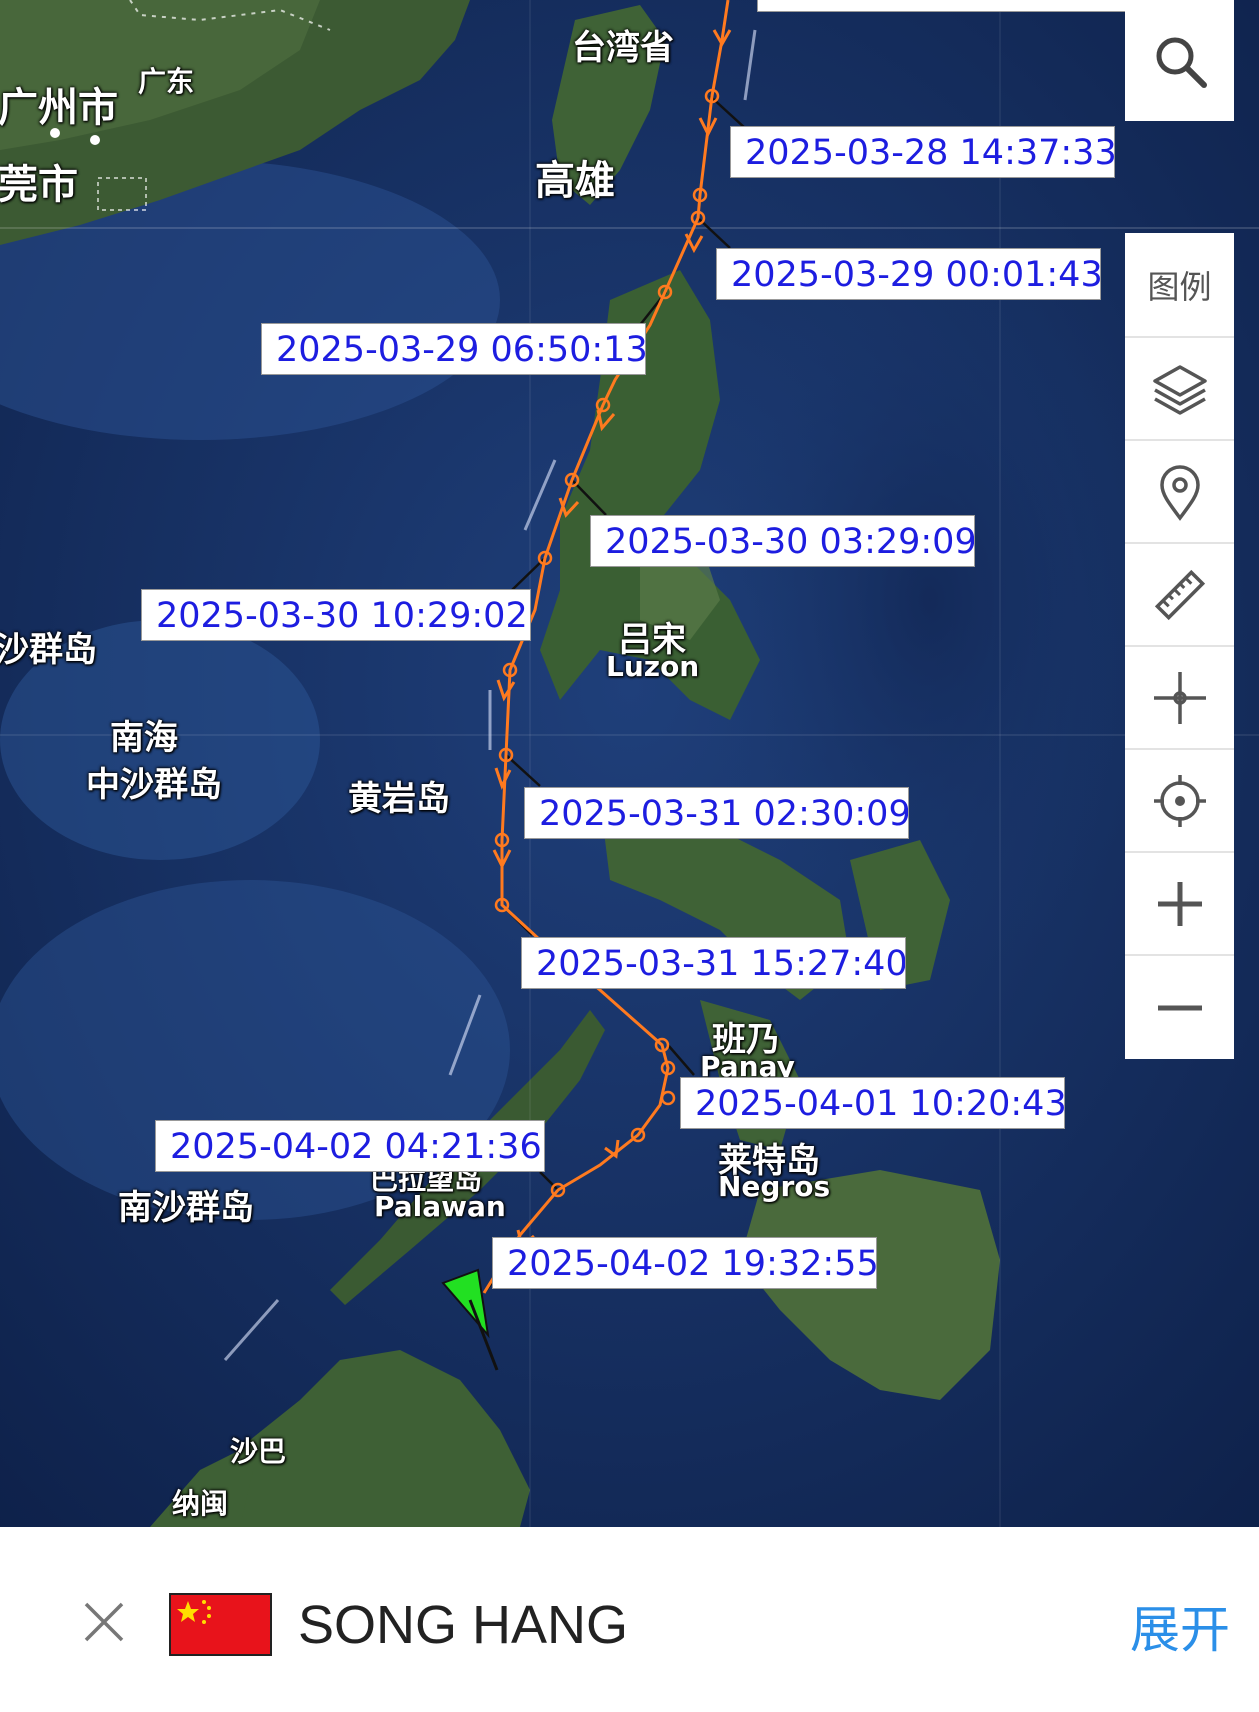 Image resolution: width=1259 pixels, height=1712 pixels. I want to click on layers-button, so click(1179, 389).